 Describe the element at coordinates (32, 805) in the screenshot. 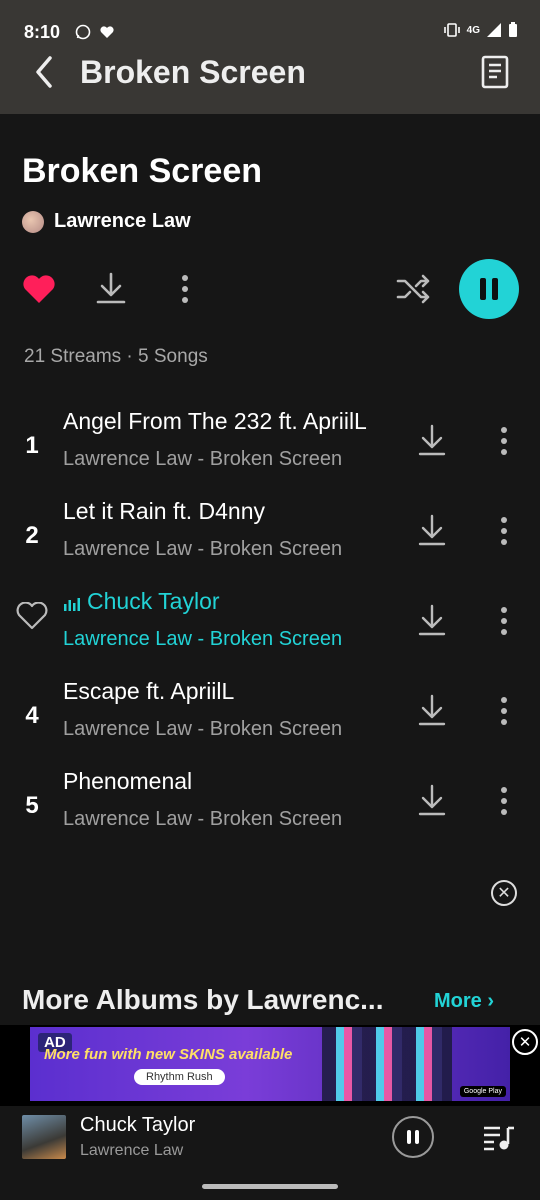

I see `track-number: 5` at that location.